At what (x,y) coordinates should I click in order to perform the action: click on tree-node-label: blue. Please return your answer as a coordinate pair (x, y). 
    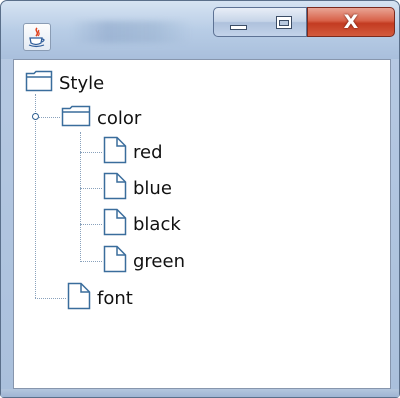
    Looking at the image, I should click on (152, 188).